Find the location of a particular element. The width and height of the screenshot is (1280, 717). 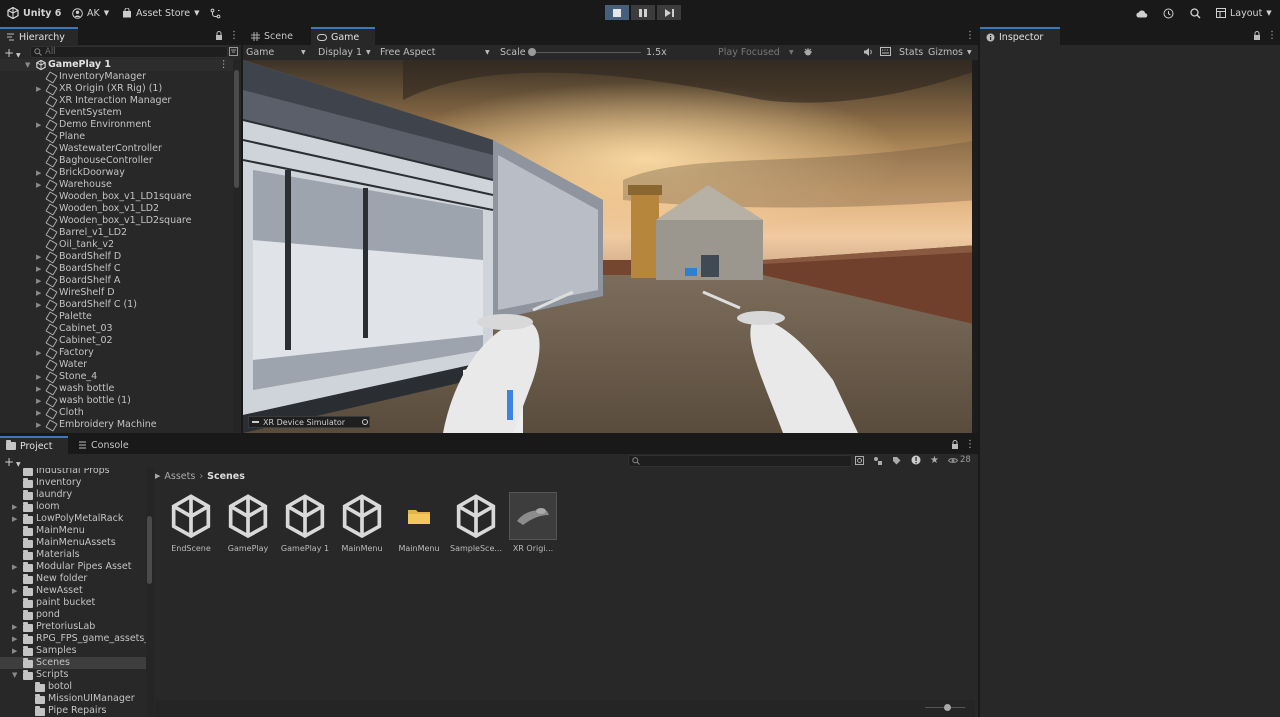

hierarchy-item: InventoryManager is located at coordinates (117, 77).